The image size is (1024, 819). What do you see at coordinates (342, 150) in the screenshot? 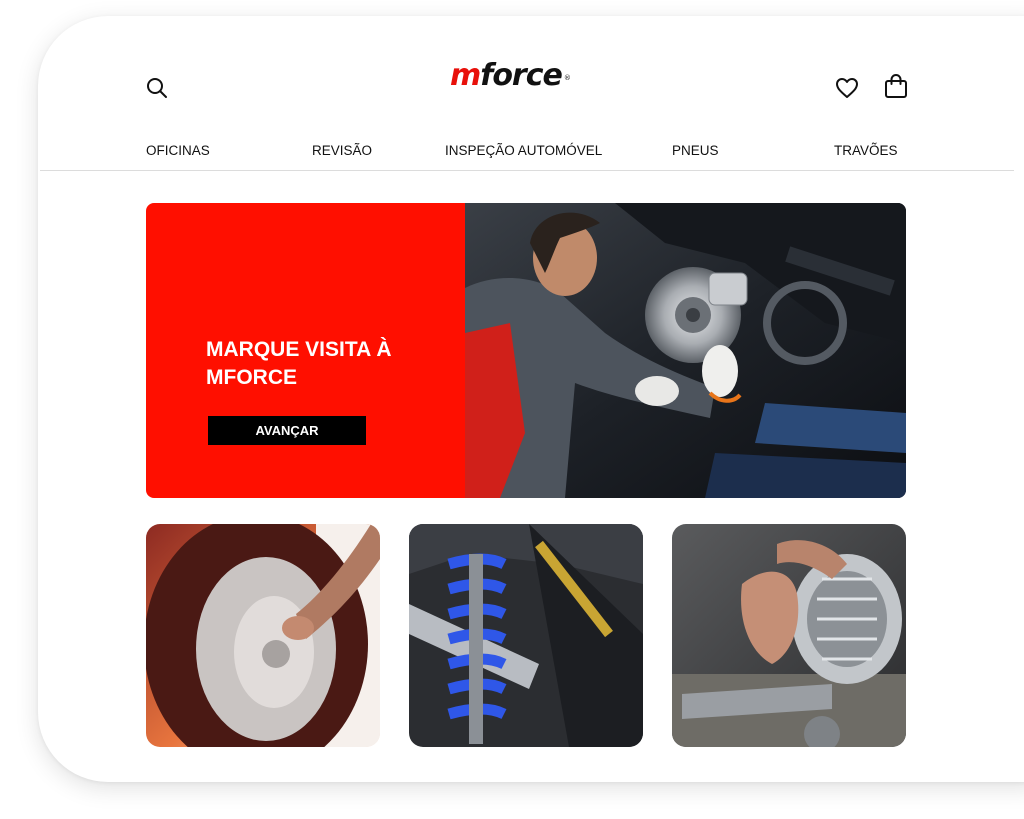
I see `nav-revisao: REVISÃO` at bounding box center [342, 150].